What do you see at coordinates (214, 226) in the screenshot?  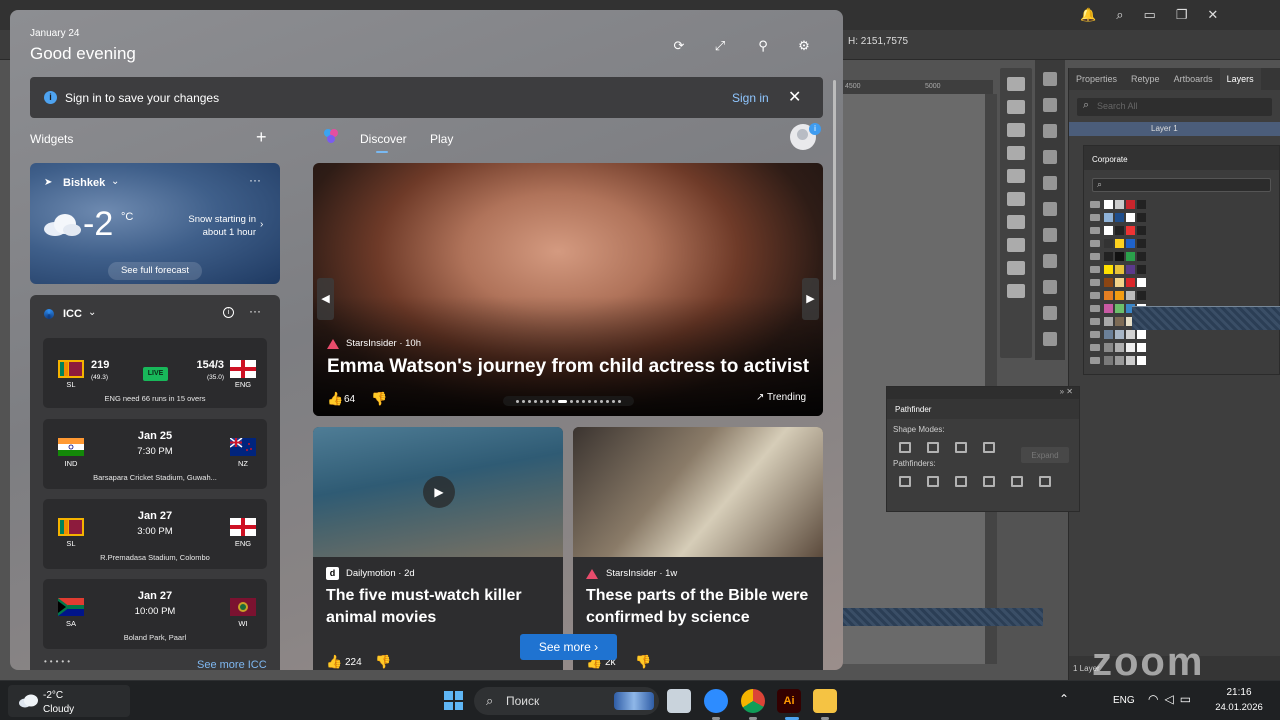 I see `weather-alert: Snow starting in about 1 hour` at bounding box center [214, 226].